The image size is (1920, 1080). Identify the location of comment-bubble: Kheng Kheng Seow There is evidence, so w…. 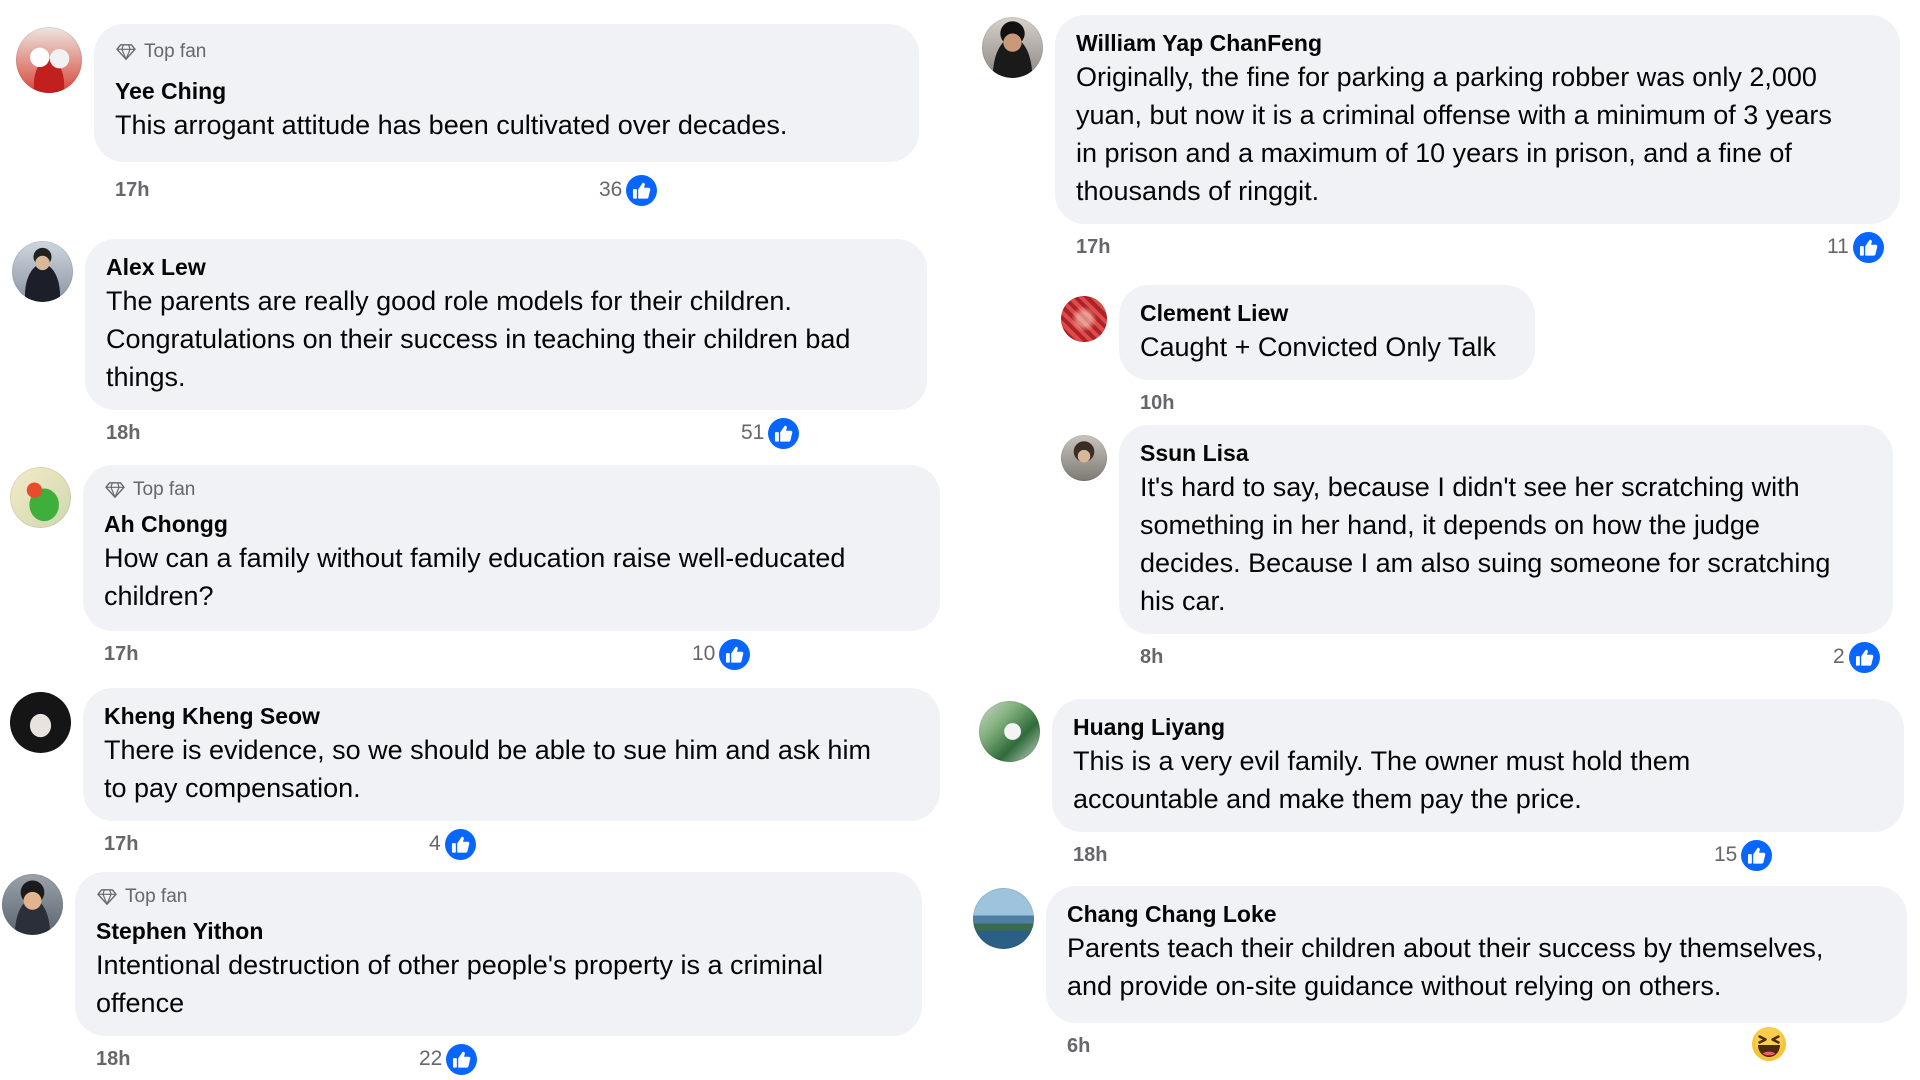
(511, 754).